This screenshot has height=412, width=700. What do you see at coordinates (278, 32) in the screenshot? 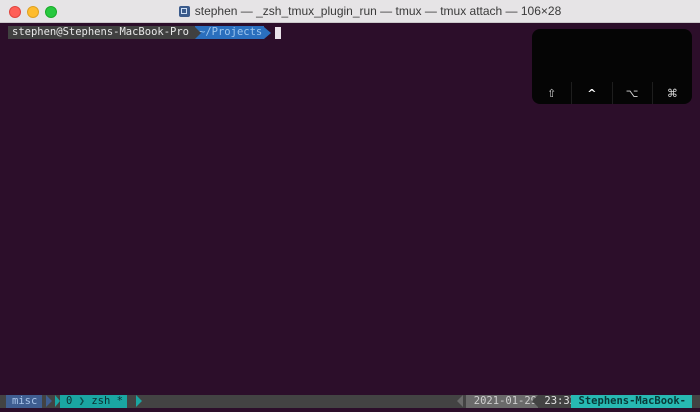
I see `text-cursor` at bounding box center [278, 32].